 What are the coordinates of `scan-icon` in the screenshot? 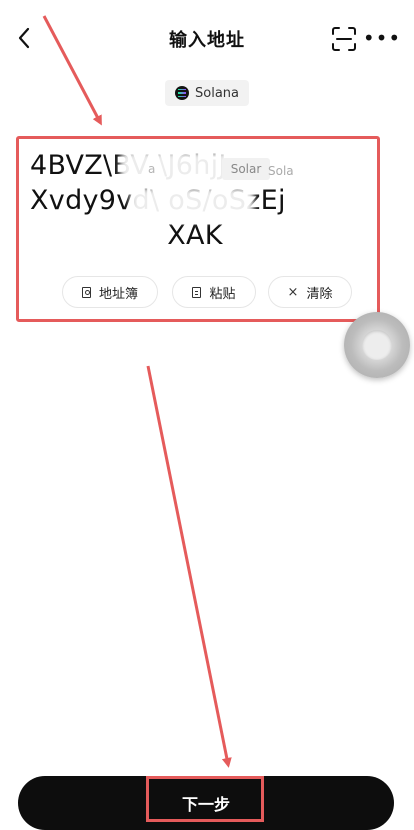 It's located at (344, 39).